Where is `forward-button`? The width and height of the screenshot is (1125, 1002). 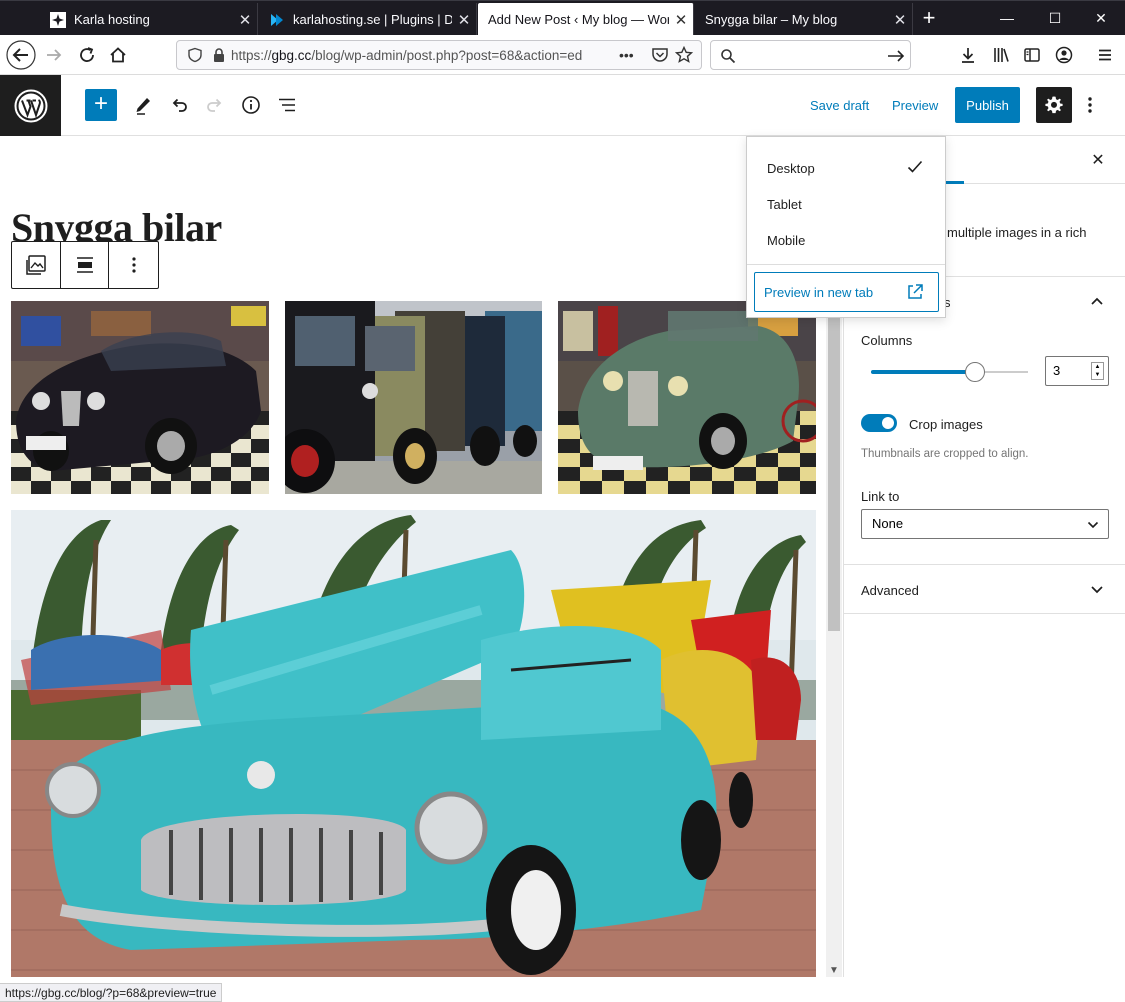 forward-button is located at coordinates (54, 55).